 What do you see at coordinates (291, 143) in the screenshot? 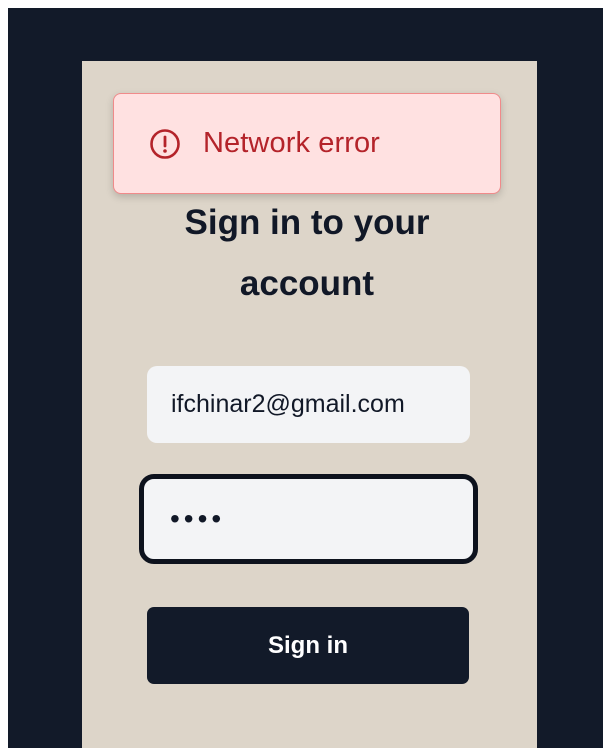
I see `error-message: Network error` at bounding box center [291, 143].